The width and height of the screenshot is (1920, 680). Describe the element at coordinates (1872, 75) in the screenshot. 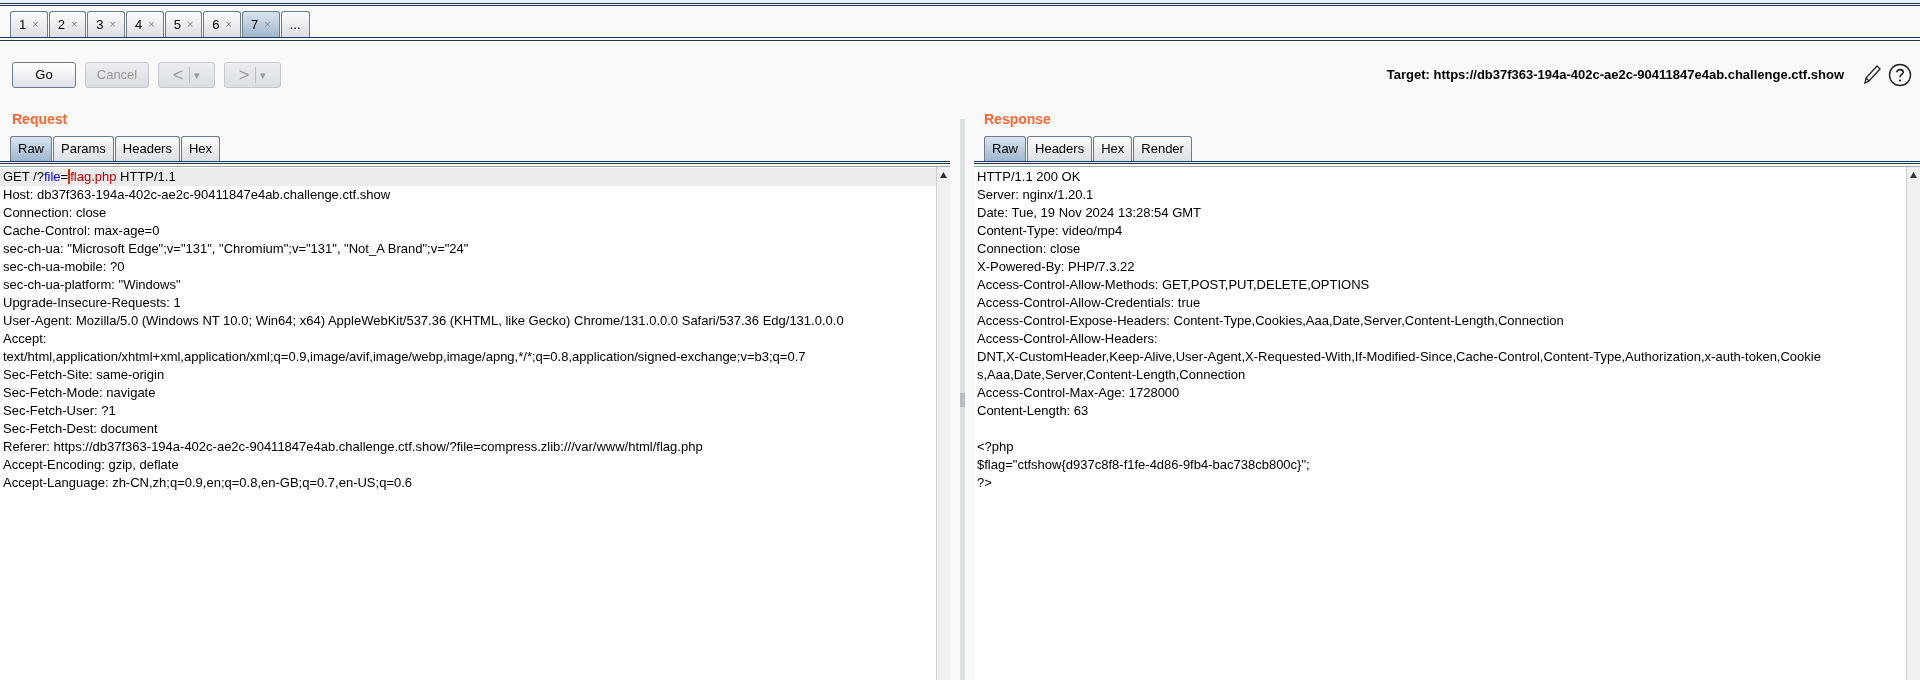

I see `pencil-icon` at that location.